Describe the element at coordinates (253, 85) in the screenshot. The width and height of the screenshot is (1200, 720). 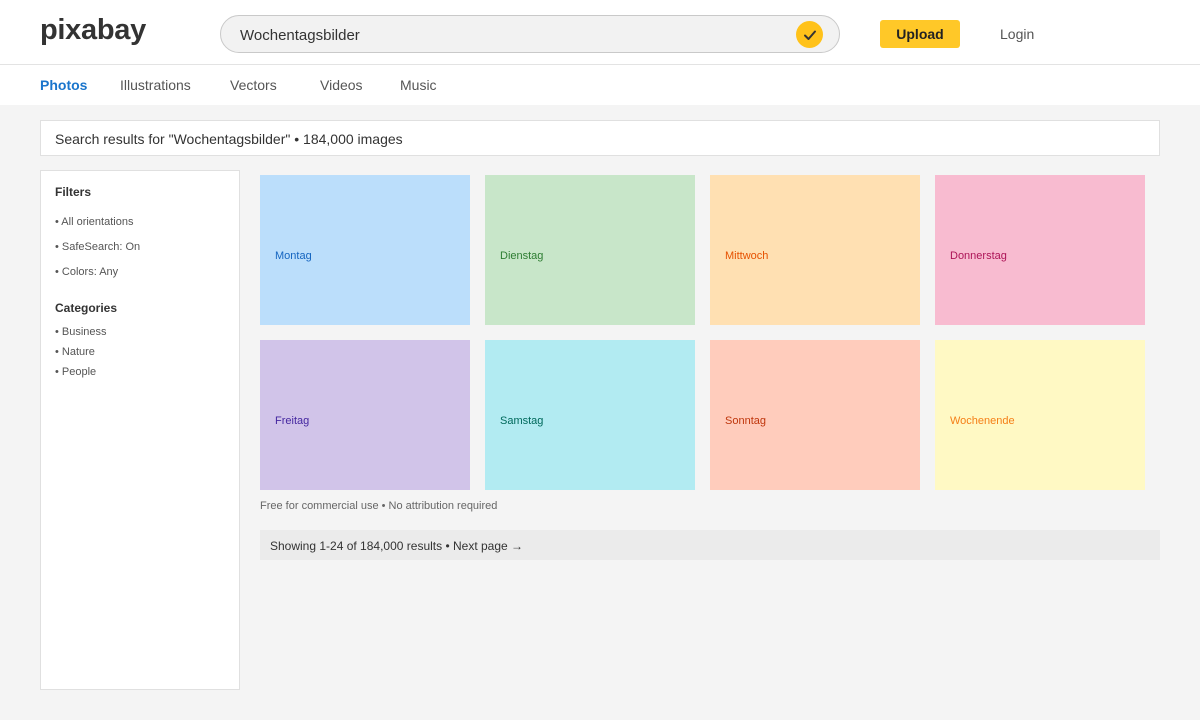
I see `tab-vectors: Vectors` at that location.